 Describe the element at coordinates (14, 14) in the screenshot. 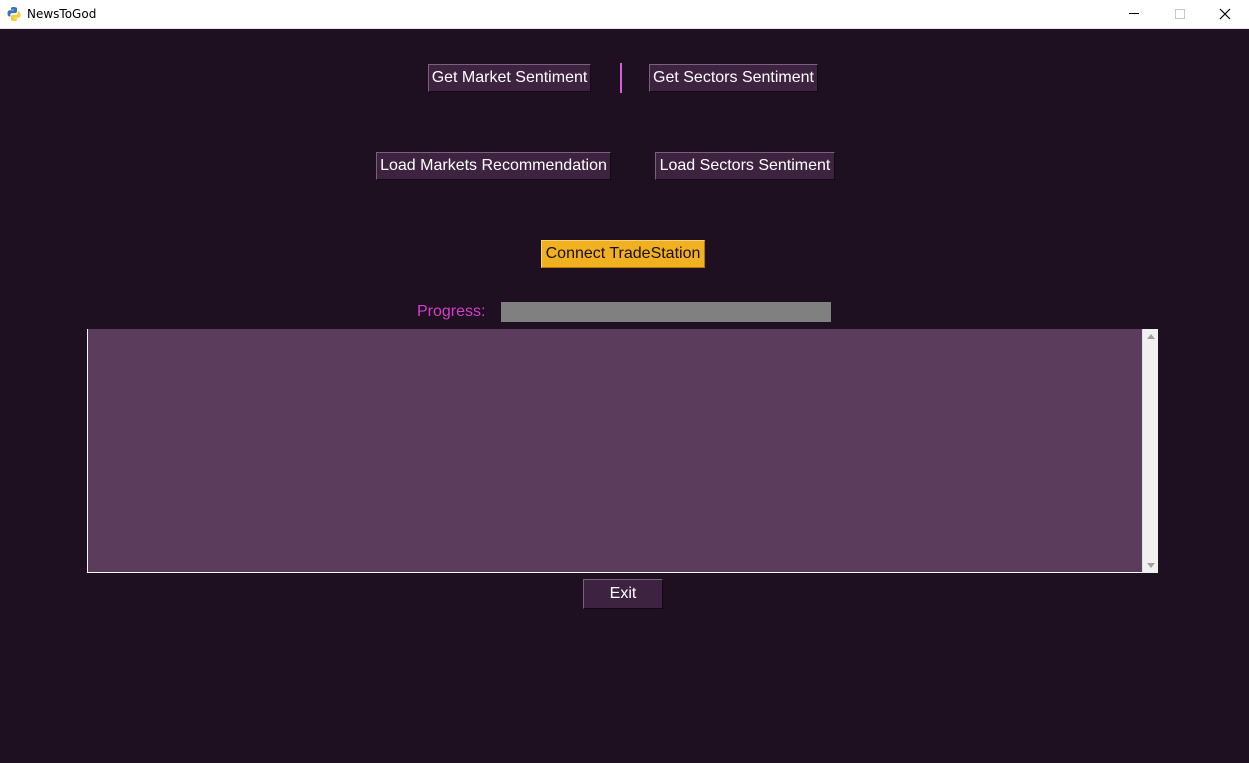

I see `python-icon` at that location.